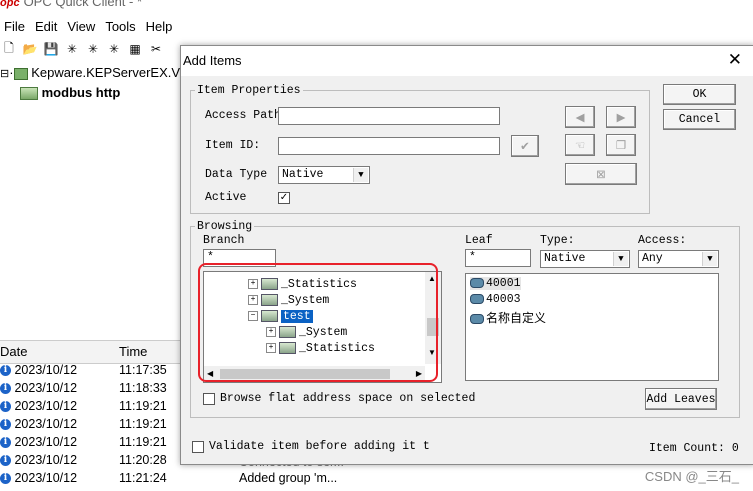 Image resolution: width=753 pixels, height=491 pixels. What do you see at coordinates (133, 351) in the screenshot?
I see `column-time: Time` at bounding box center [133, 351].